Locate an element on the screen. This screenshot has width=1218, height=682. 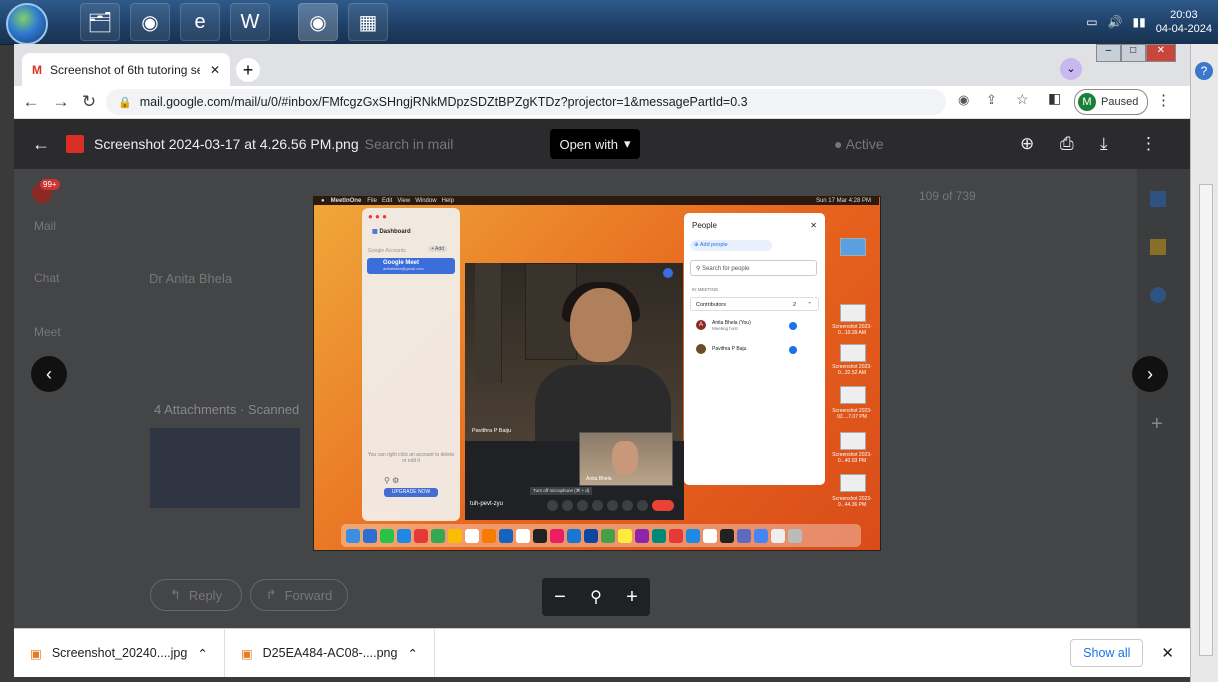
add-addon-icon: + is located at coordinates (1157, 424).